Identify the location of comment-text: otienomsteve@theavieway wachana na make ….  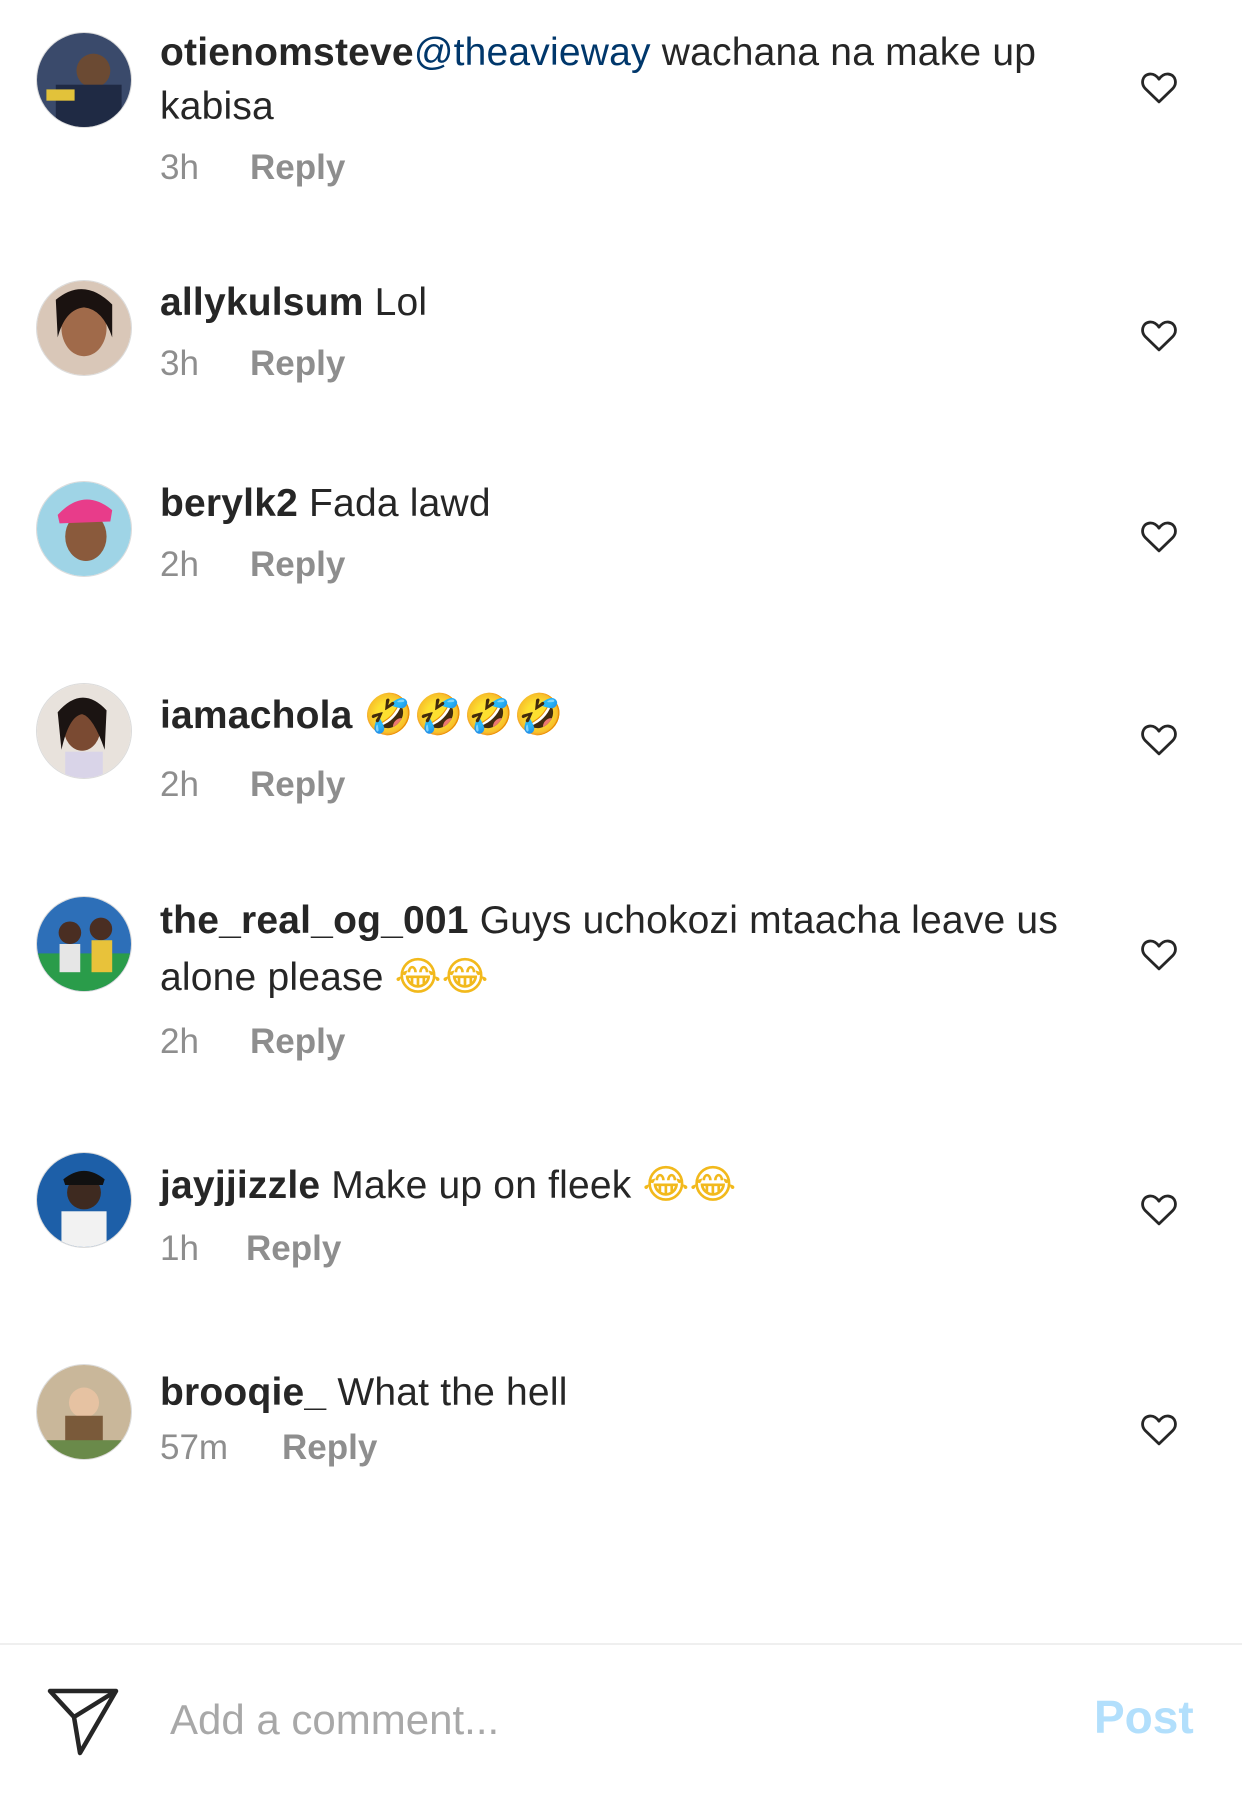
(625, 80).